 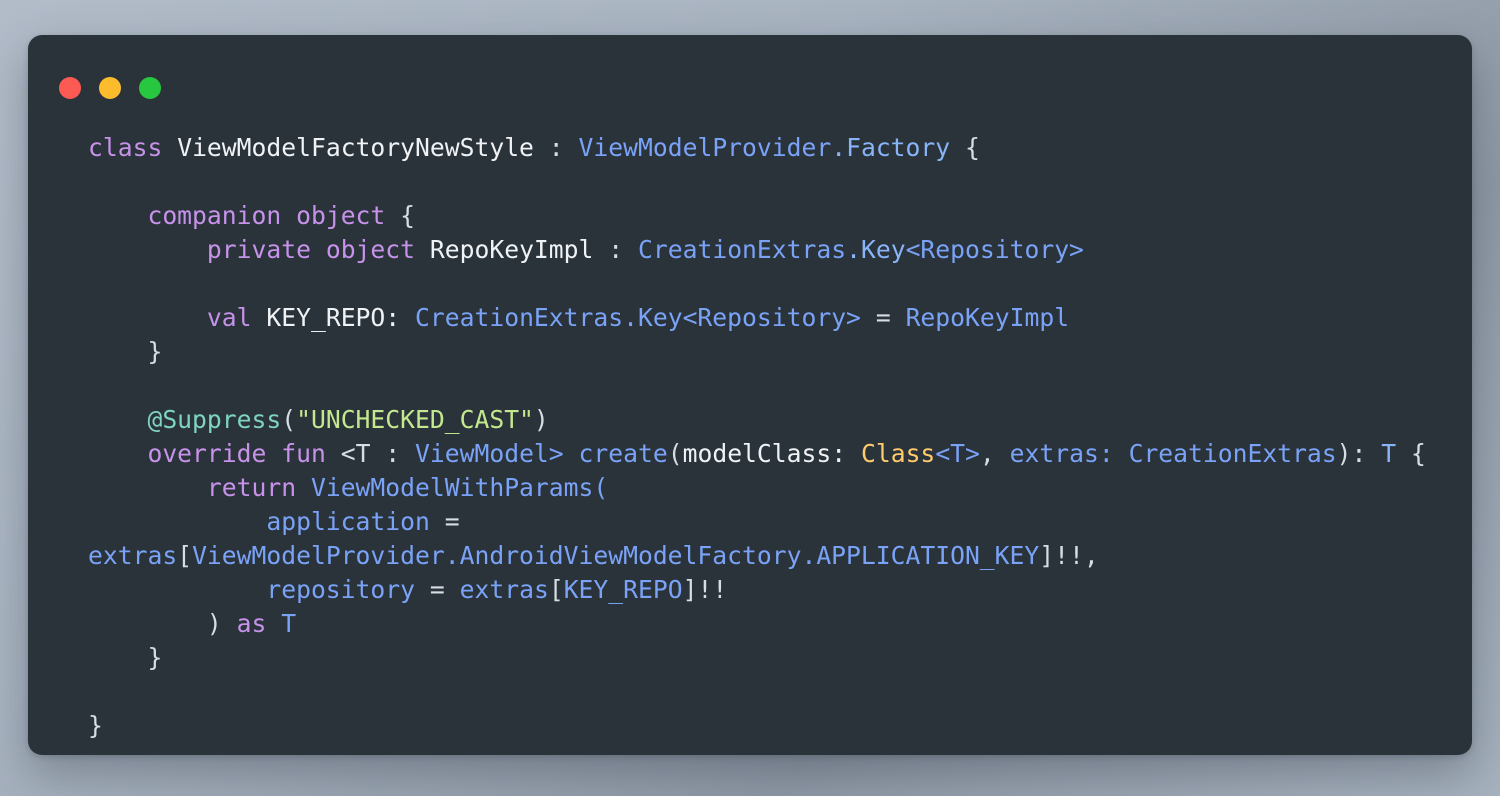 I want to click on traffic-light-controls, so click(x=110, y=88).